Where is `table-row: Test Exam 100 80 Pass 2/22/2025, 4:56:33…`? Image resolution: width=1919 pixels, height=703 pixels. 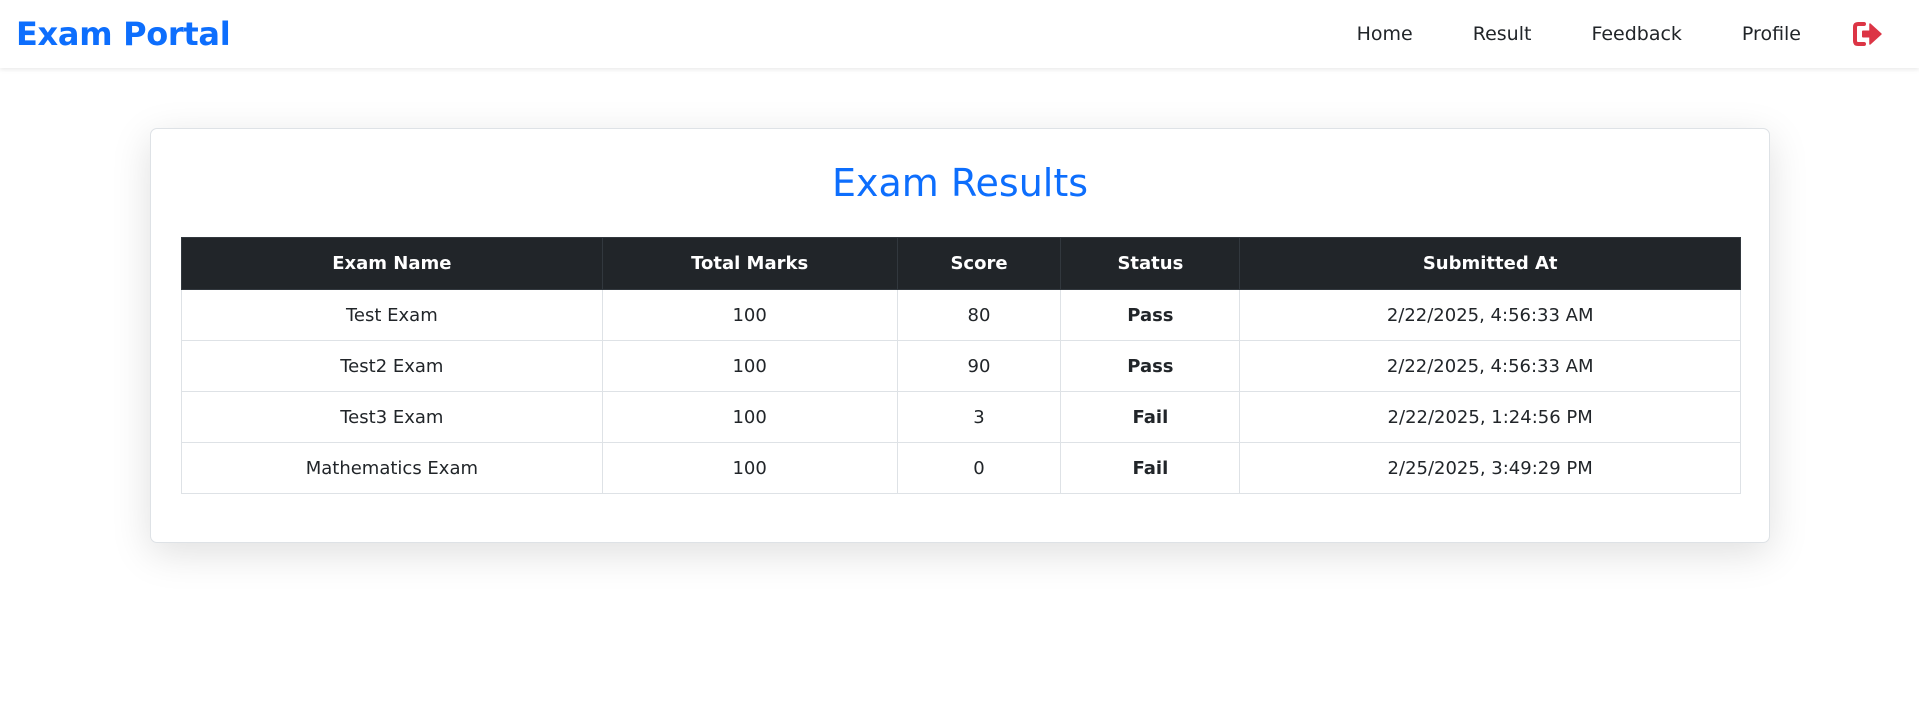 table-row: Test Exam 100 80 Pass 2/22/2025, 4:56:33… is located at coordinates (961, 315).